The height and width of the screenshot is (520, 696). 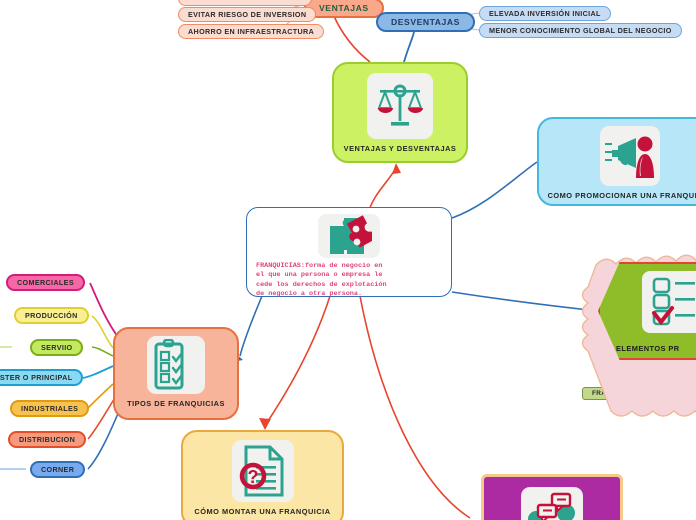 I want to click on people-speech-bubbles-icon, so click(x=552, y=503).